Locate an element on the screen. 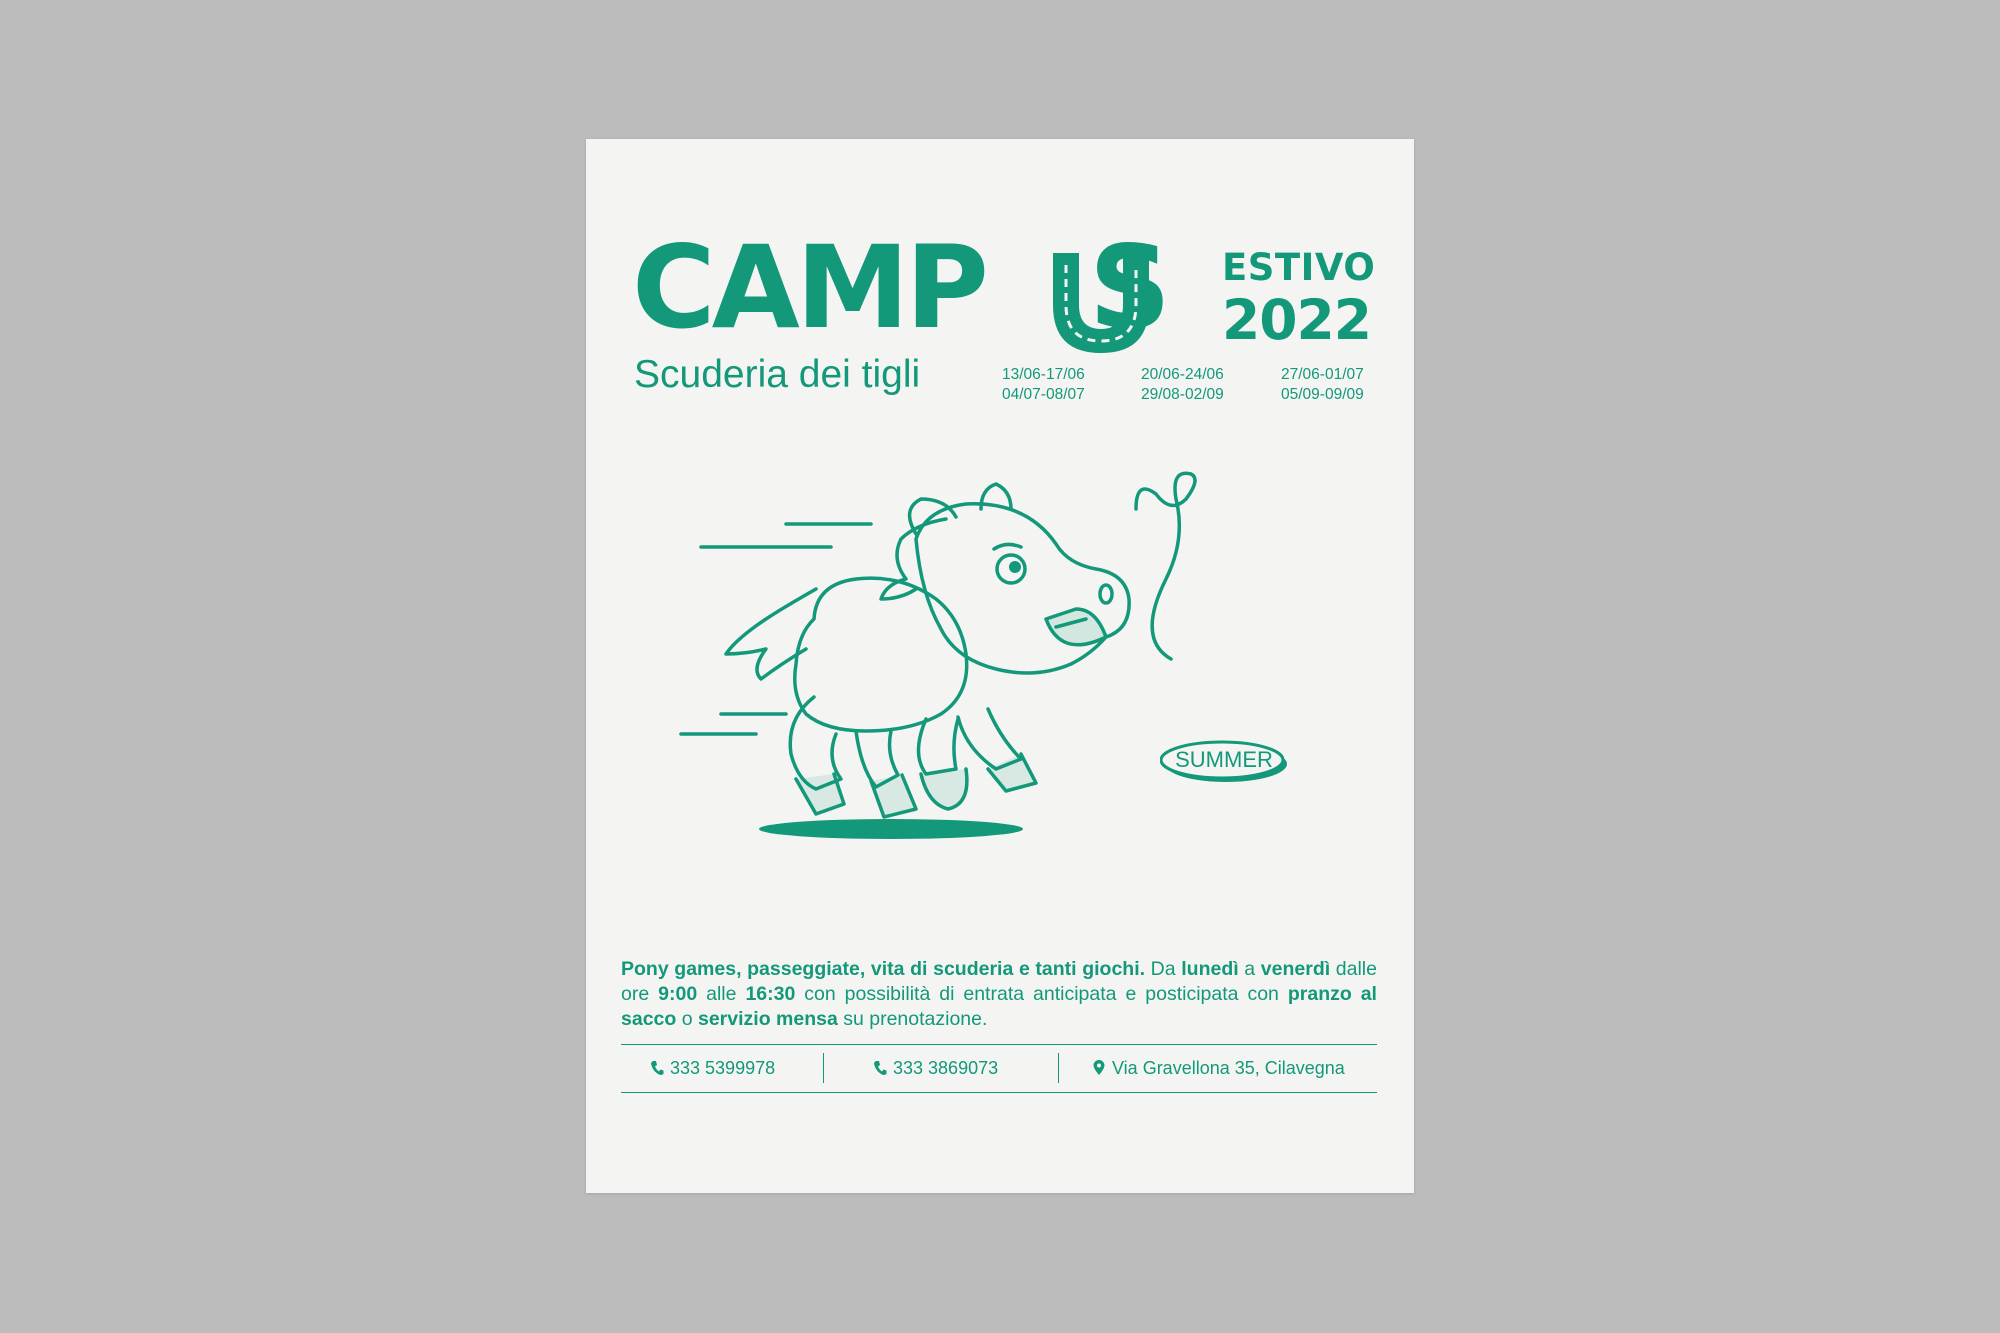 This screenshot has width=2000, height=1333. date-range: 20/06-24/06 is located at coordinates (1182, 374).